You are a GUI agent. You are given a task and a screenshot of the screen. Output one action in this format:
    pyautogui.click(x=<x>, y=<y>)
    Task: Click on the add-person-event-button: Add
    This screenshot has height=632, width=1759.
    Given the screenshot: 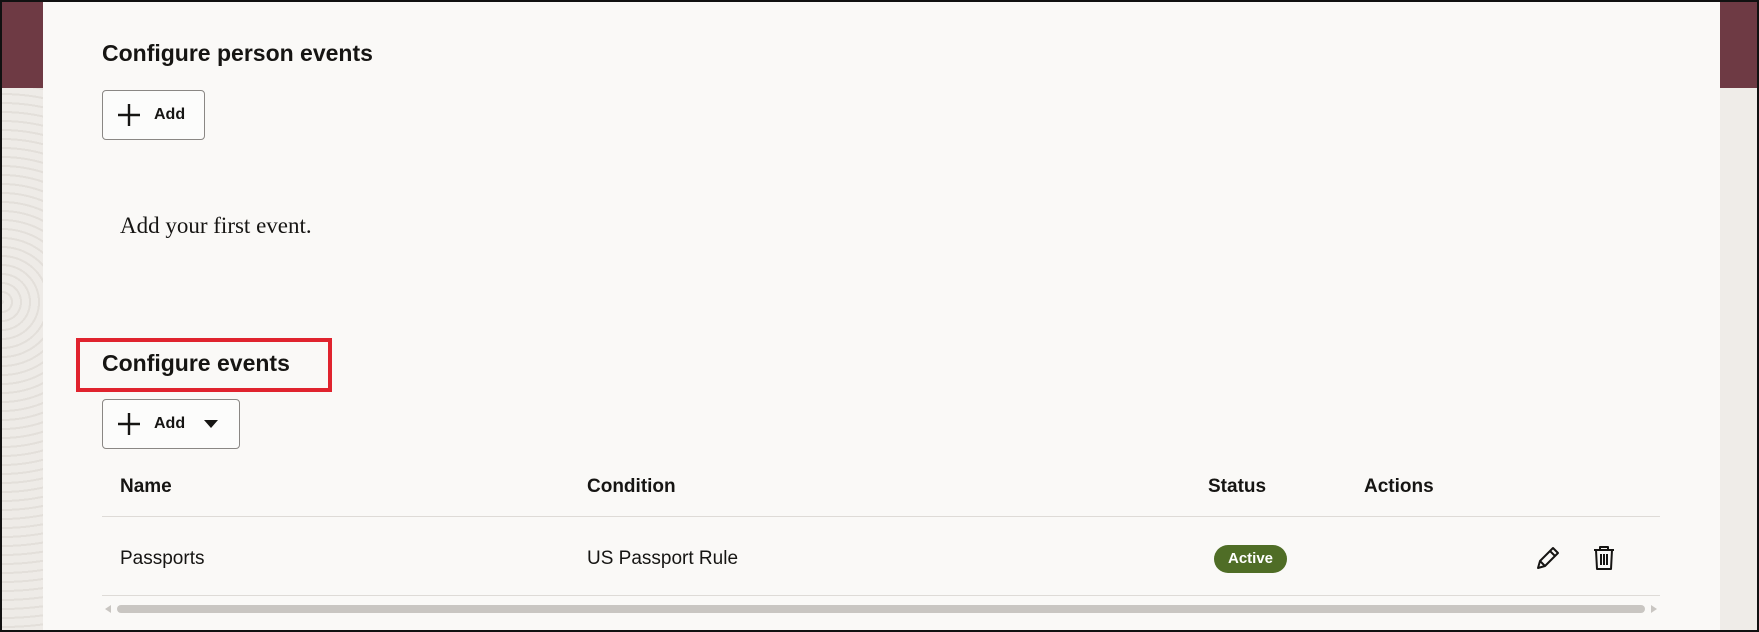 What is the action you would take?
    pyautogui.click(x=153, y=115)
    